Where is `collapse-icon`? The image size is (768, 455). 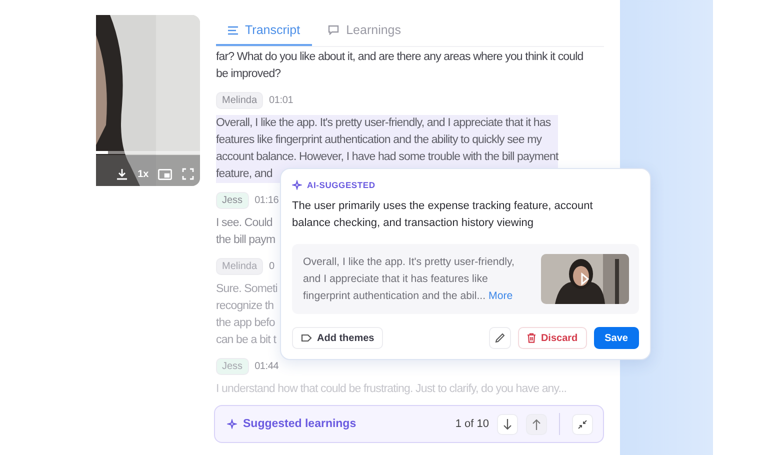
collapse-icon is located at coordinates (582, 424).